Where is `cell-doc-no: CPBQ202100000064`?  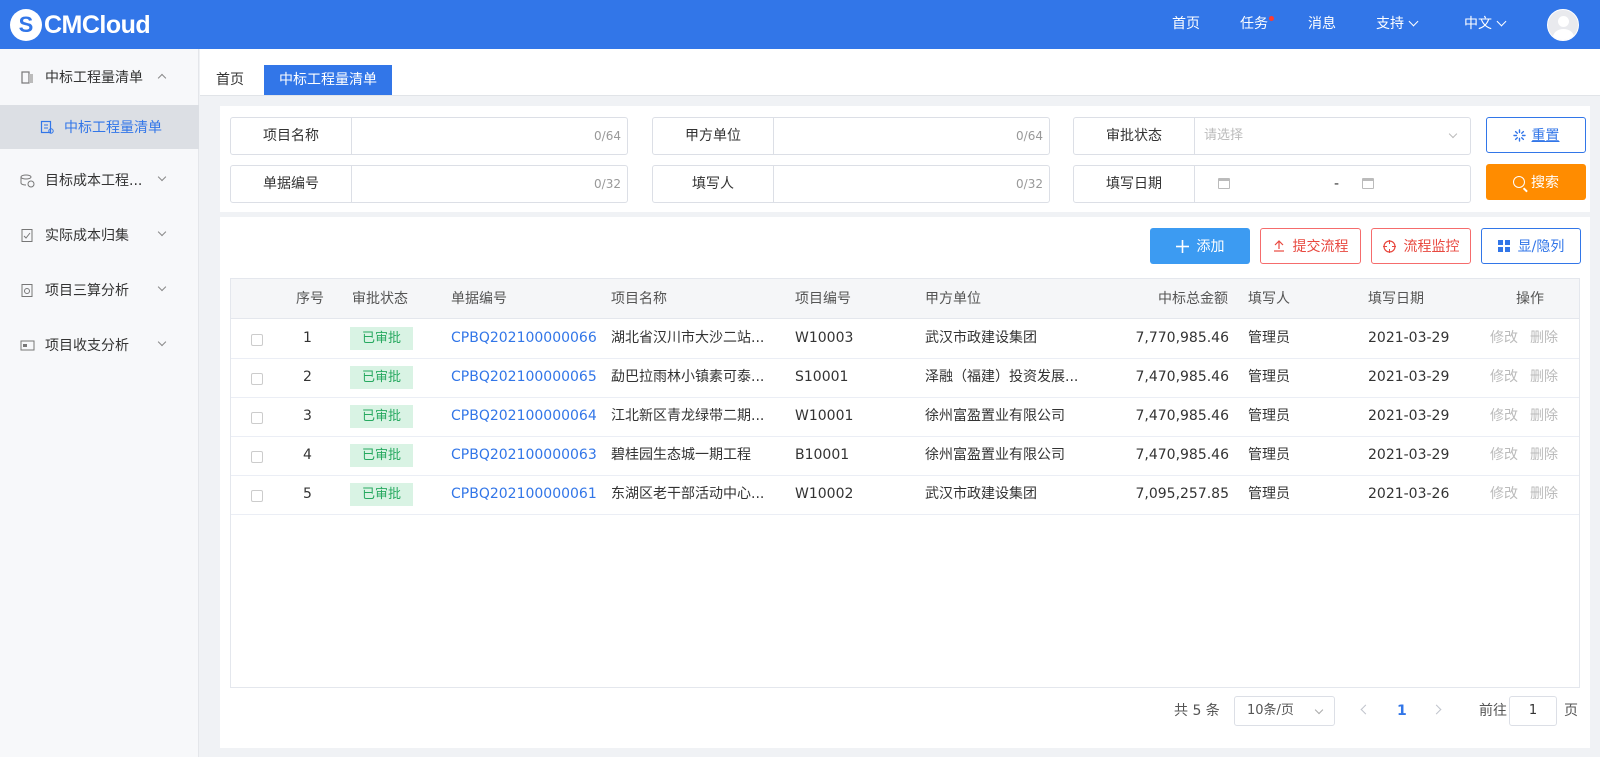
cell-doc-no: CPBQ202100000064 is located at coordinates (524, 416).